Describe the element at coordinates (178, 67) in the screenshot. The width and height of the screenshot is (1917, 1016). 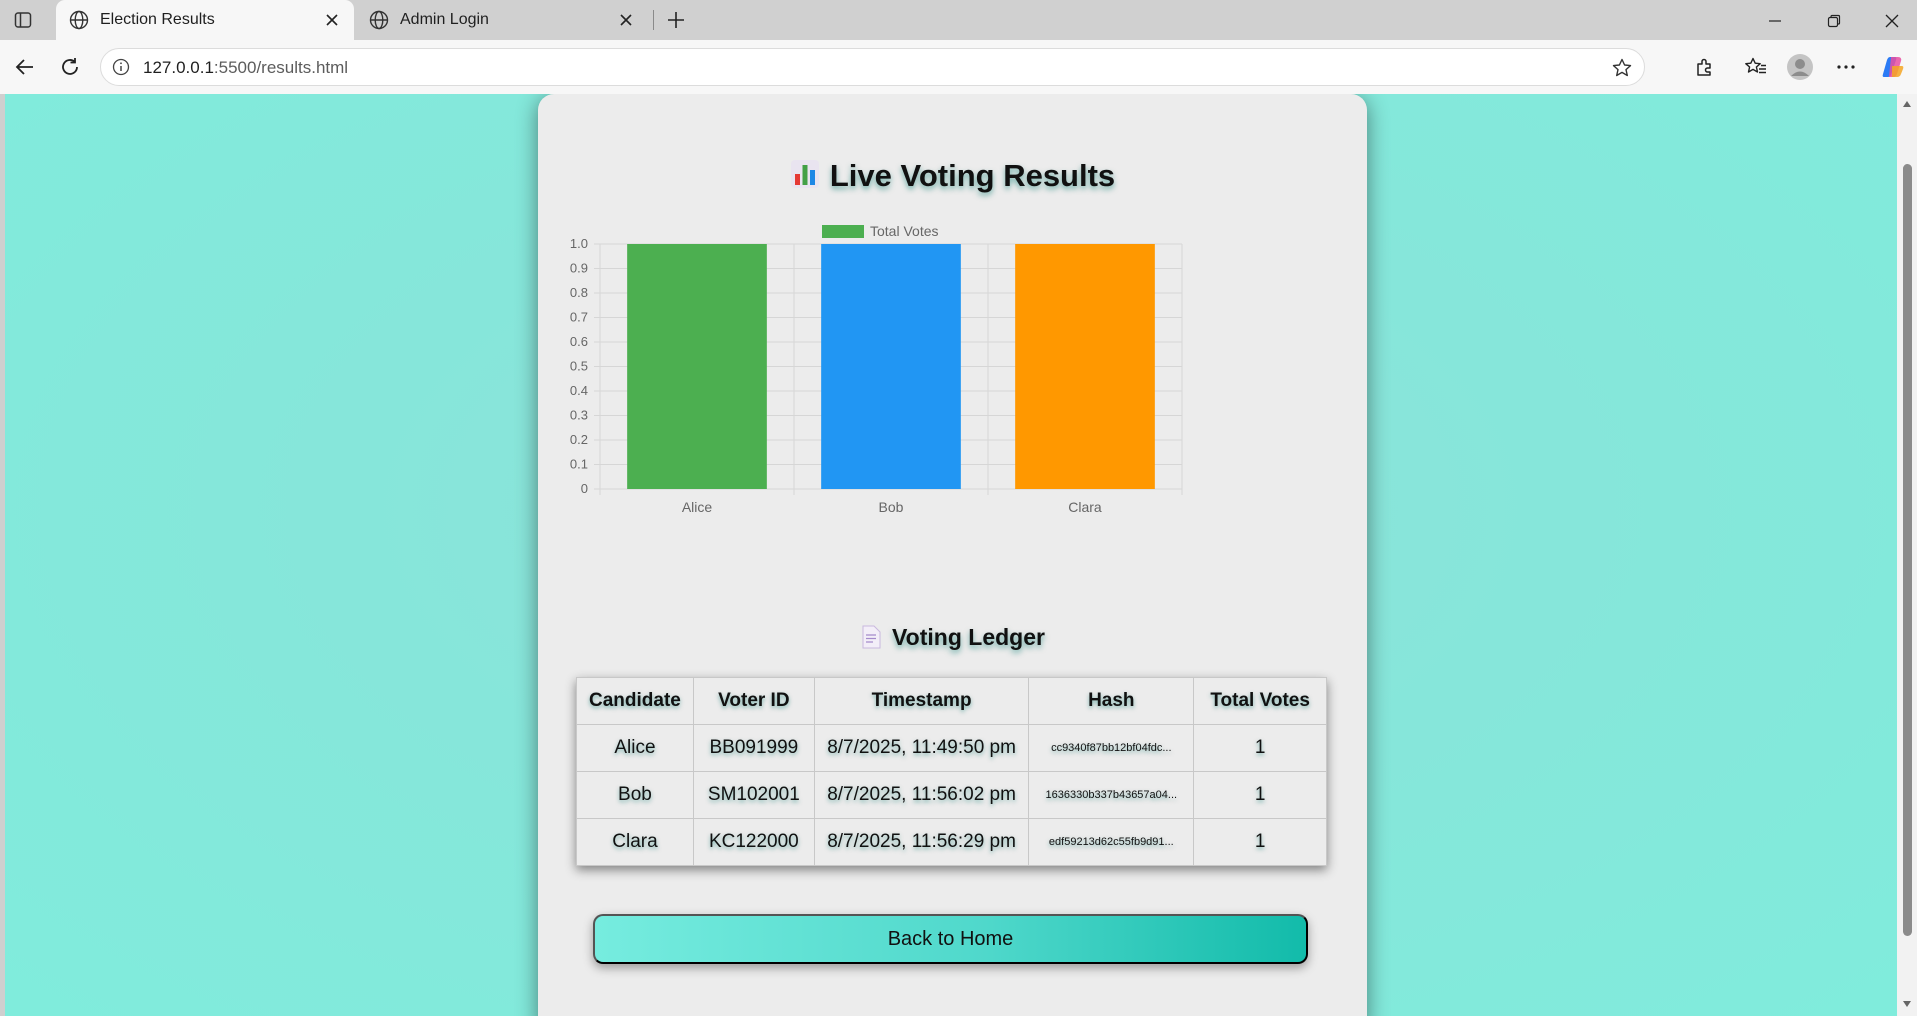
I see `url-host: 127.0.0.1` at that location.